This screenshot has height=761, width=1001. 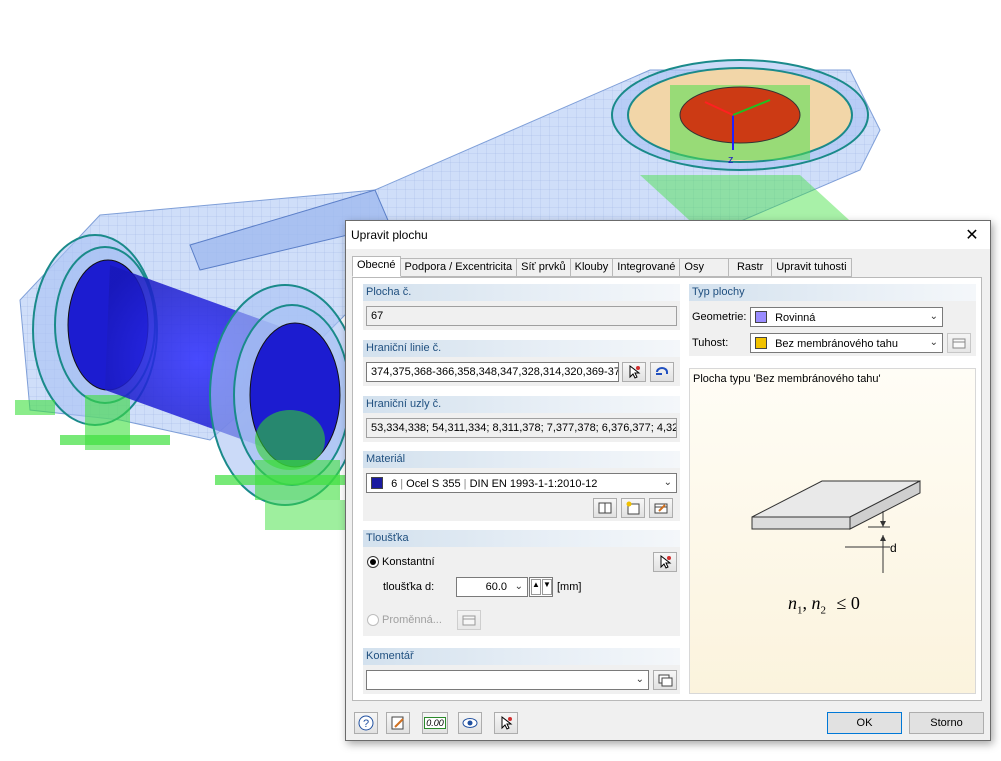 What do you see at coordinates (285, 407) in the screenshot?
I see `right-disc-assembly` at bounding box center [285, 407].